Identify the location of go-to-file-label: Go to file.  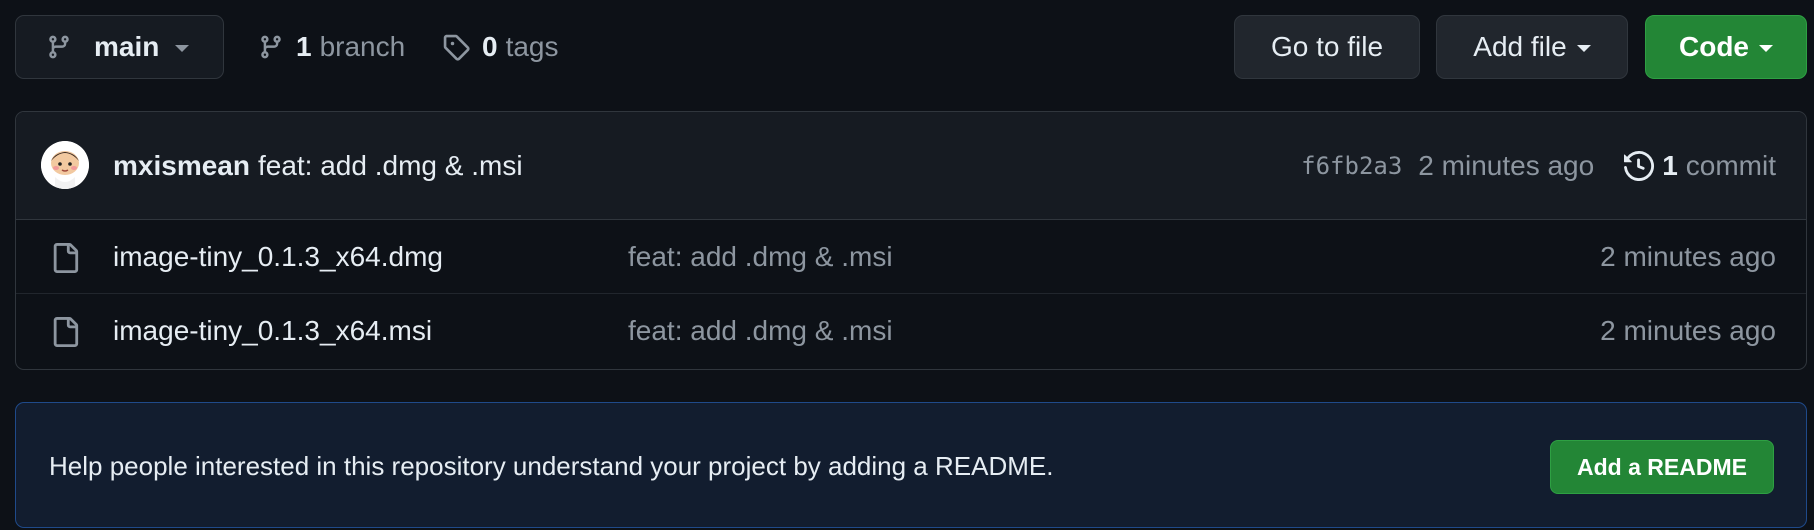
(1327, 46).